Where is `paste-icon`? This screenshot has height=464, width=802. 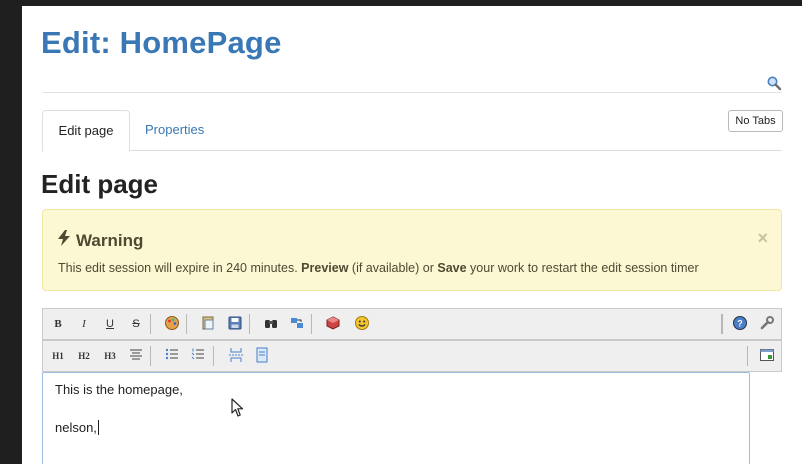
paste-icon is located at coordinates (208, 324).